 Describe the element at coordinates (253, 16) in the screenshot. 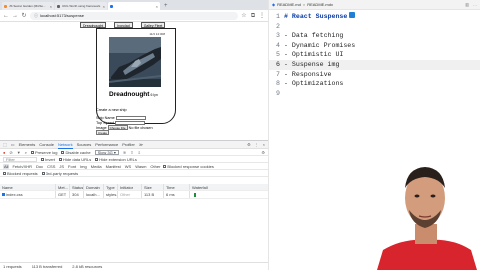

I see `extensions-icon: ⧉` at that location.